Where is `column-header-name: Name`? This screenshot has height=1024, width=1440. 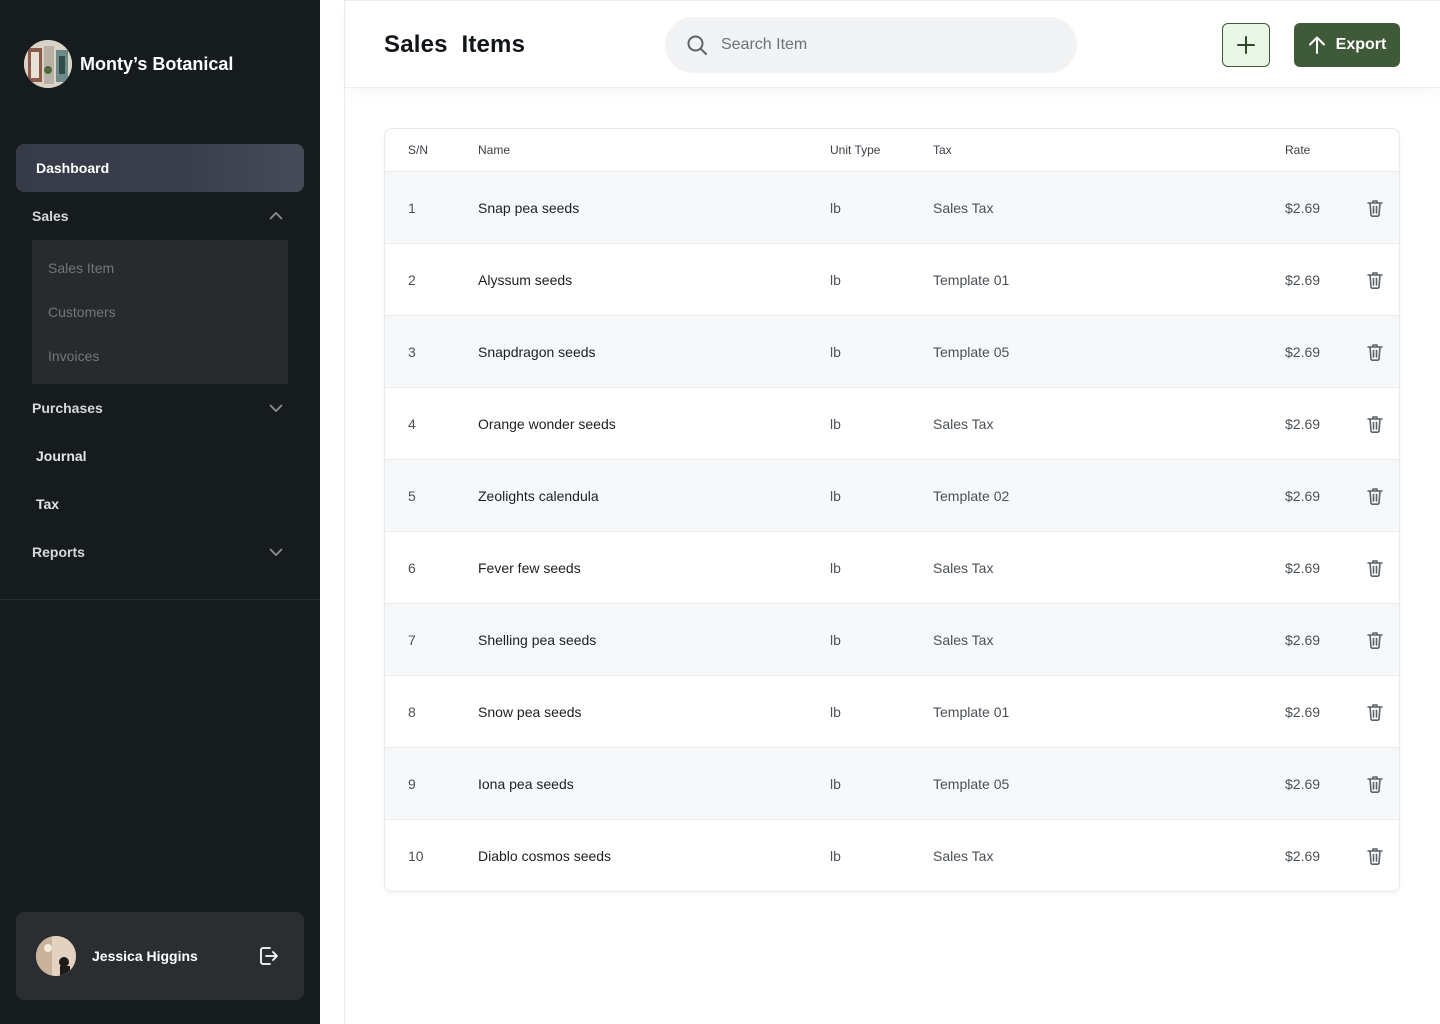 column-header-name: Name is located at coordinates (494, 150).